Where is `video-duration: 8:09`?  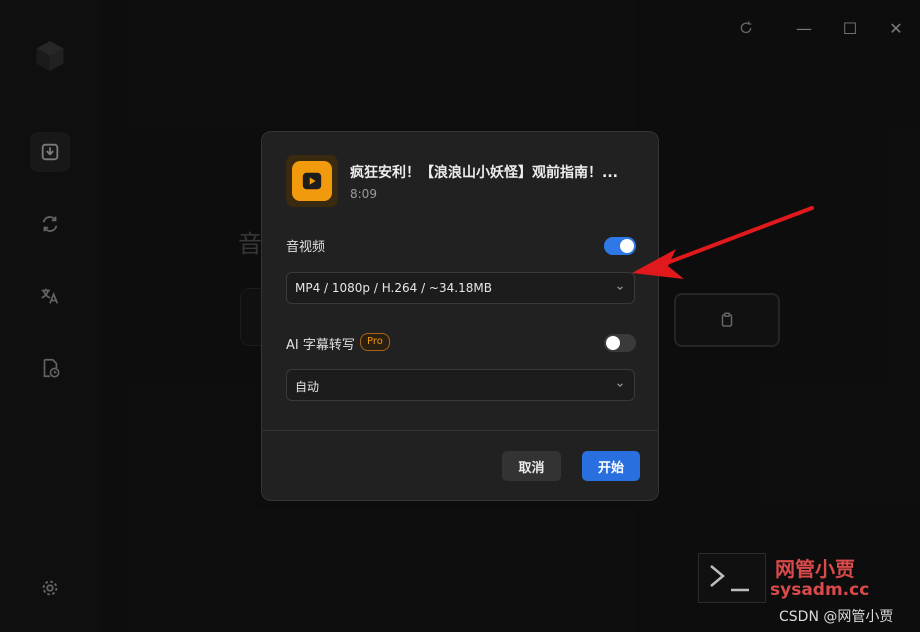 video-duration: 8:09 is located at coordinates (363, 194).